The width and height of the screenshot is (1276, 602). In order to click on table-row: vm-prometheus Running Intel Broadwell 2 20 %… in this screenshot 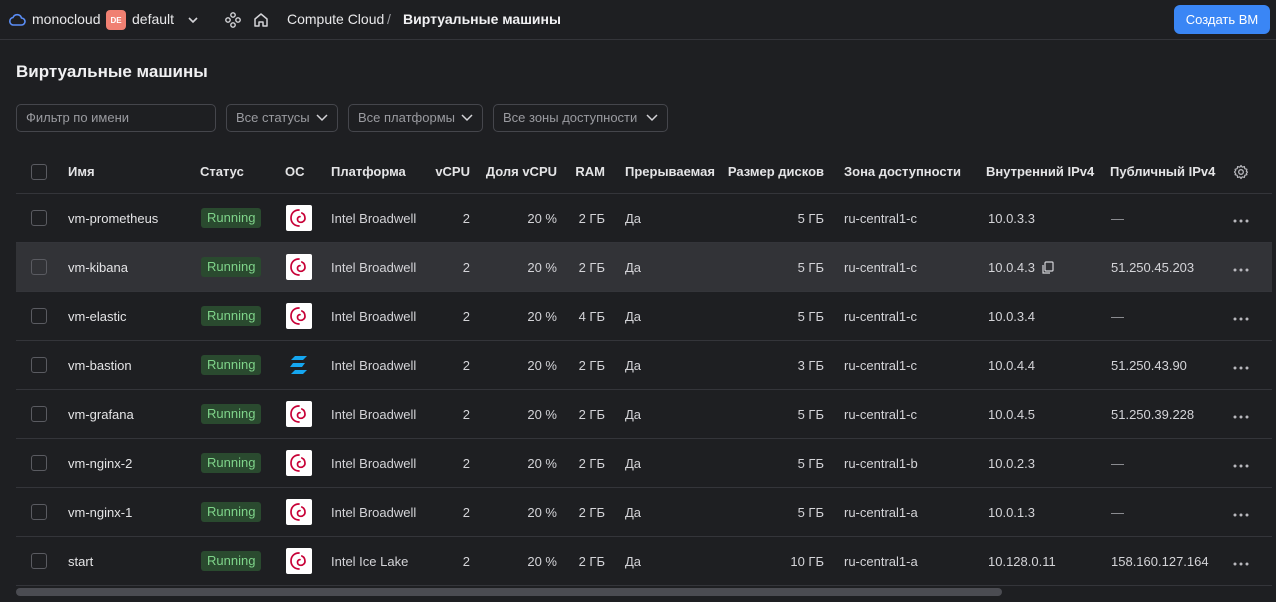, I will do `click(644, 218)`.